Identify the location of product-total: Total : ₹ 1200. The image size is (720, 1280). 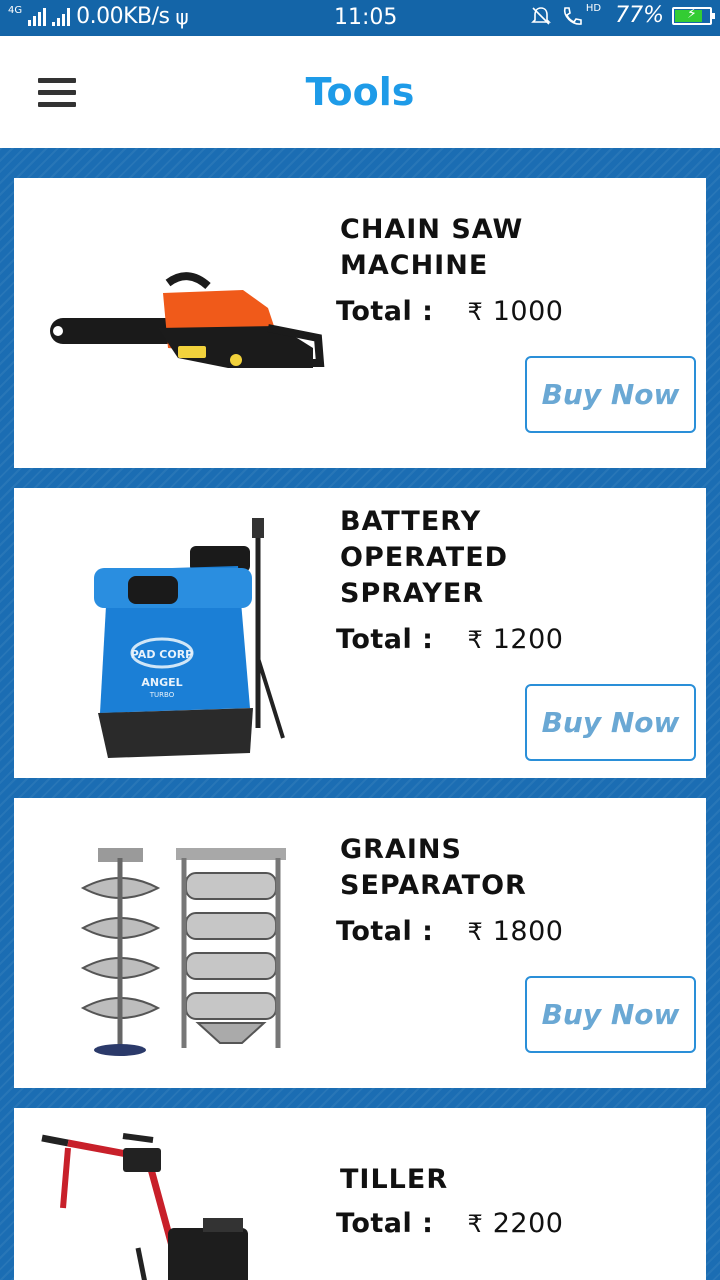
(449, 639).